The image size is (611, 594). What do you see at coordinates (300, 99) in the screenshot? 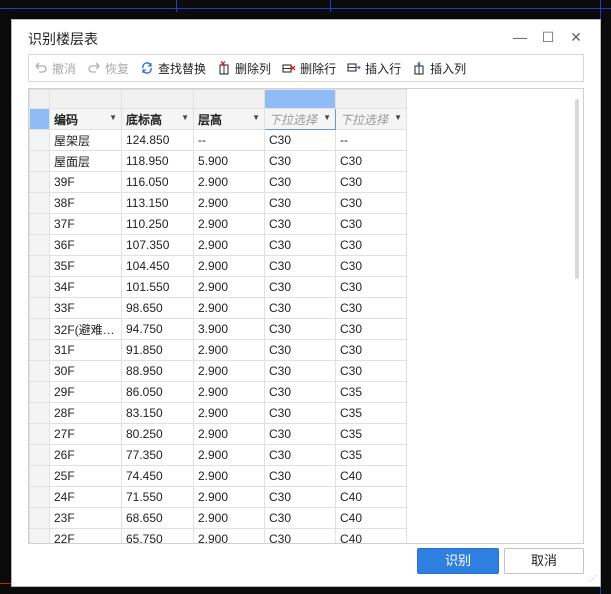
I see `column-selector-selected` at bounding box center [300, 99].